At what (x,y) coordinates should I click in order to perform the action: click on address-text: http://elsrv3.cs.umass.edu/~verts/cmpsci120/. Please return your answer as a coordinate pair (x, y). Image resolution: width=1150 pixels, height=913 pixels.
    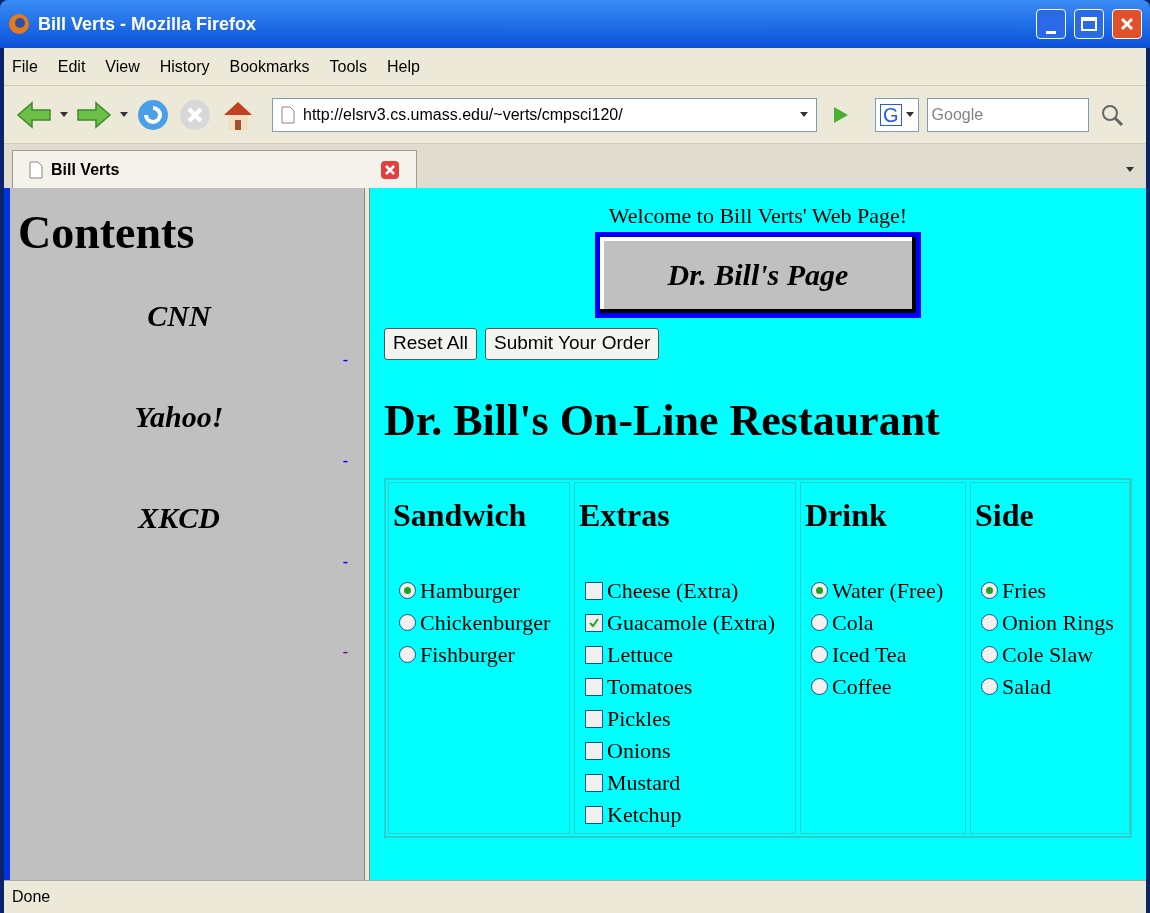
    Looking at the image, I should click on (463, 114).